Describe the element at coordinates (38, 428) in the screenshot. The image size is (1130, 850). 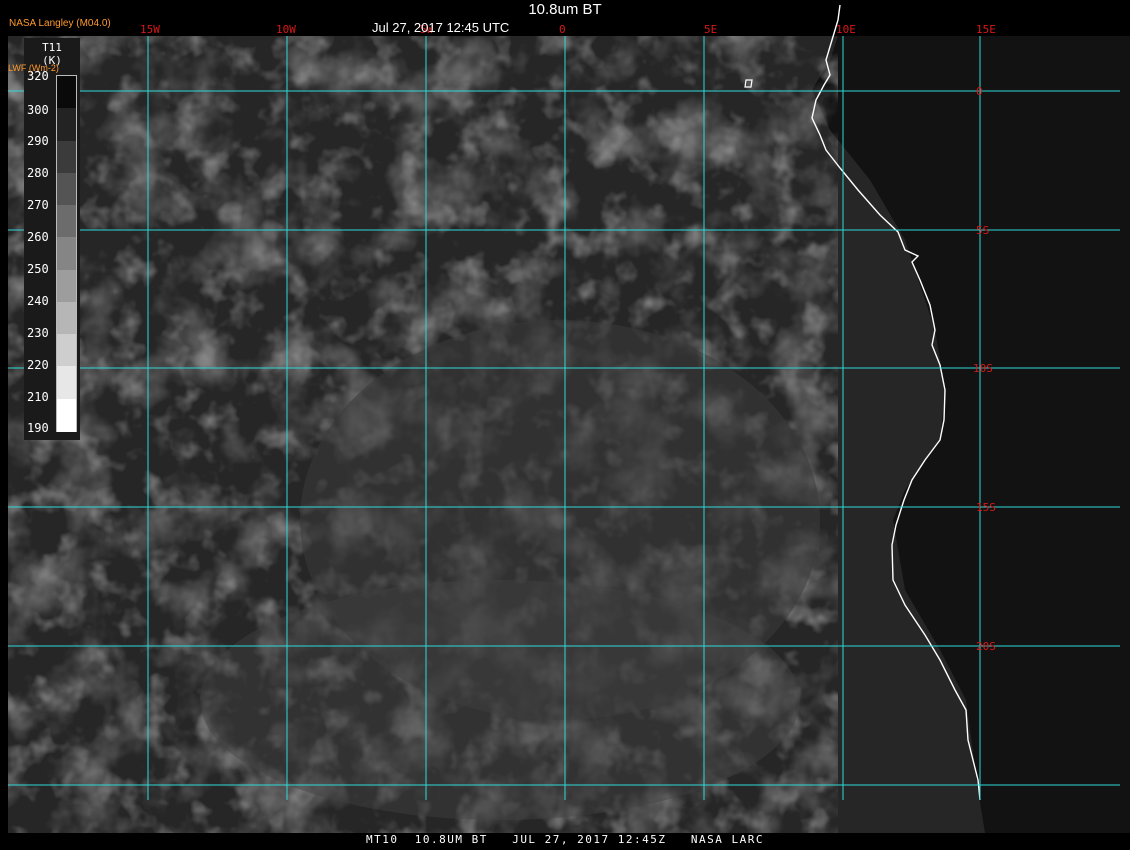
I see `legend-tick: 190` at that location.